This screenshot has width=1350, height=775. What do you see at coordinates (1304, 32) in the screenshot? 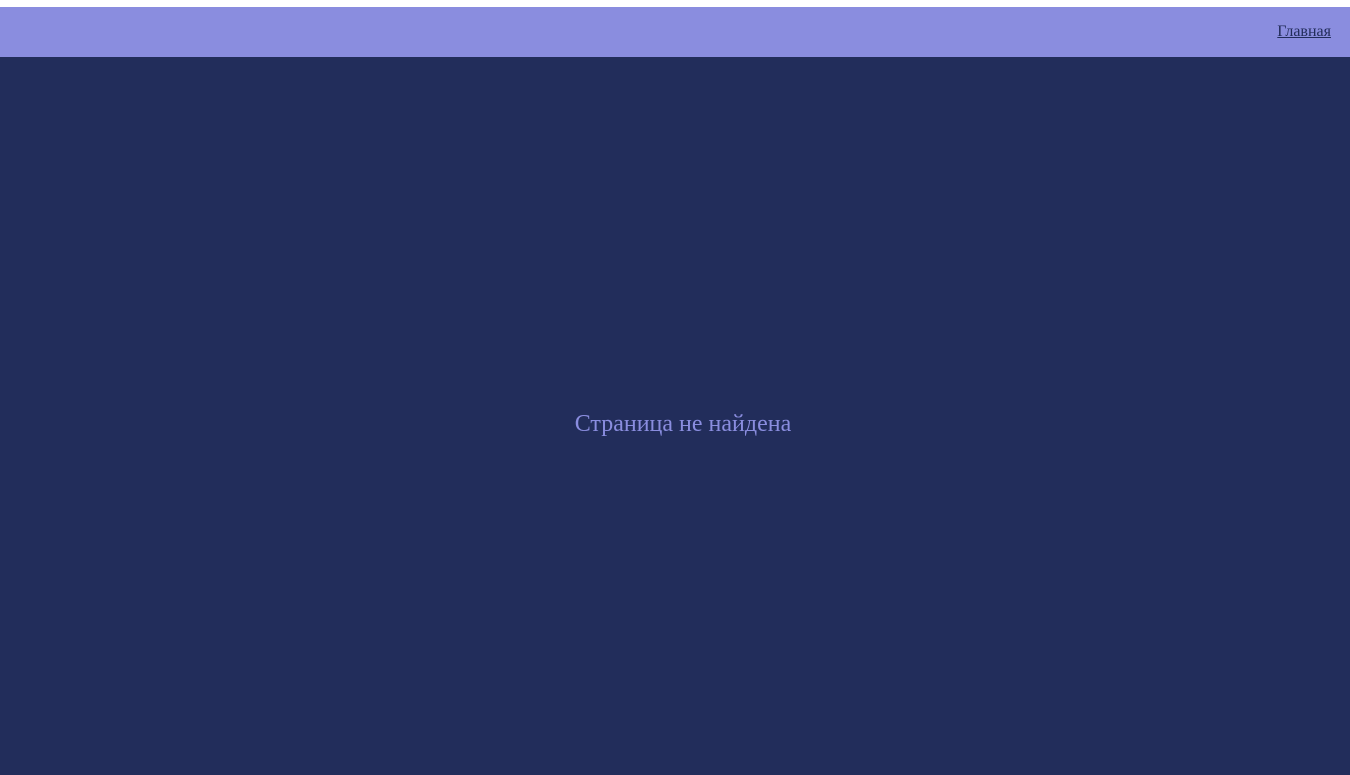
I see `home-link: Главная` at bounding box center [1304, 32].